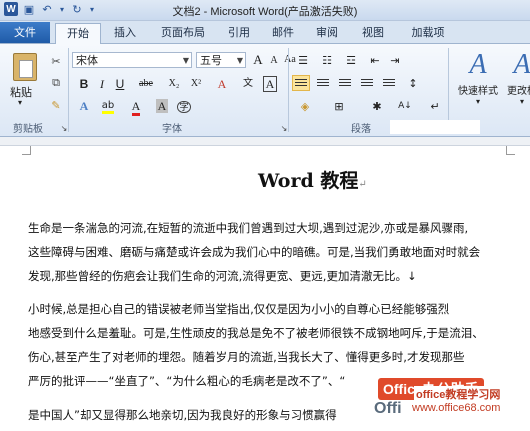 This screenshot has height=431, width=530. I want to click on bullets-button: ☰, so click(303, 60).